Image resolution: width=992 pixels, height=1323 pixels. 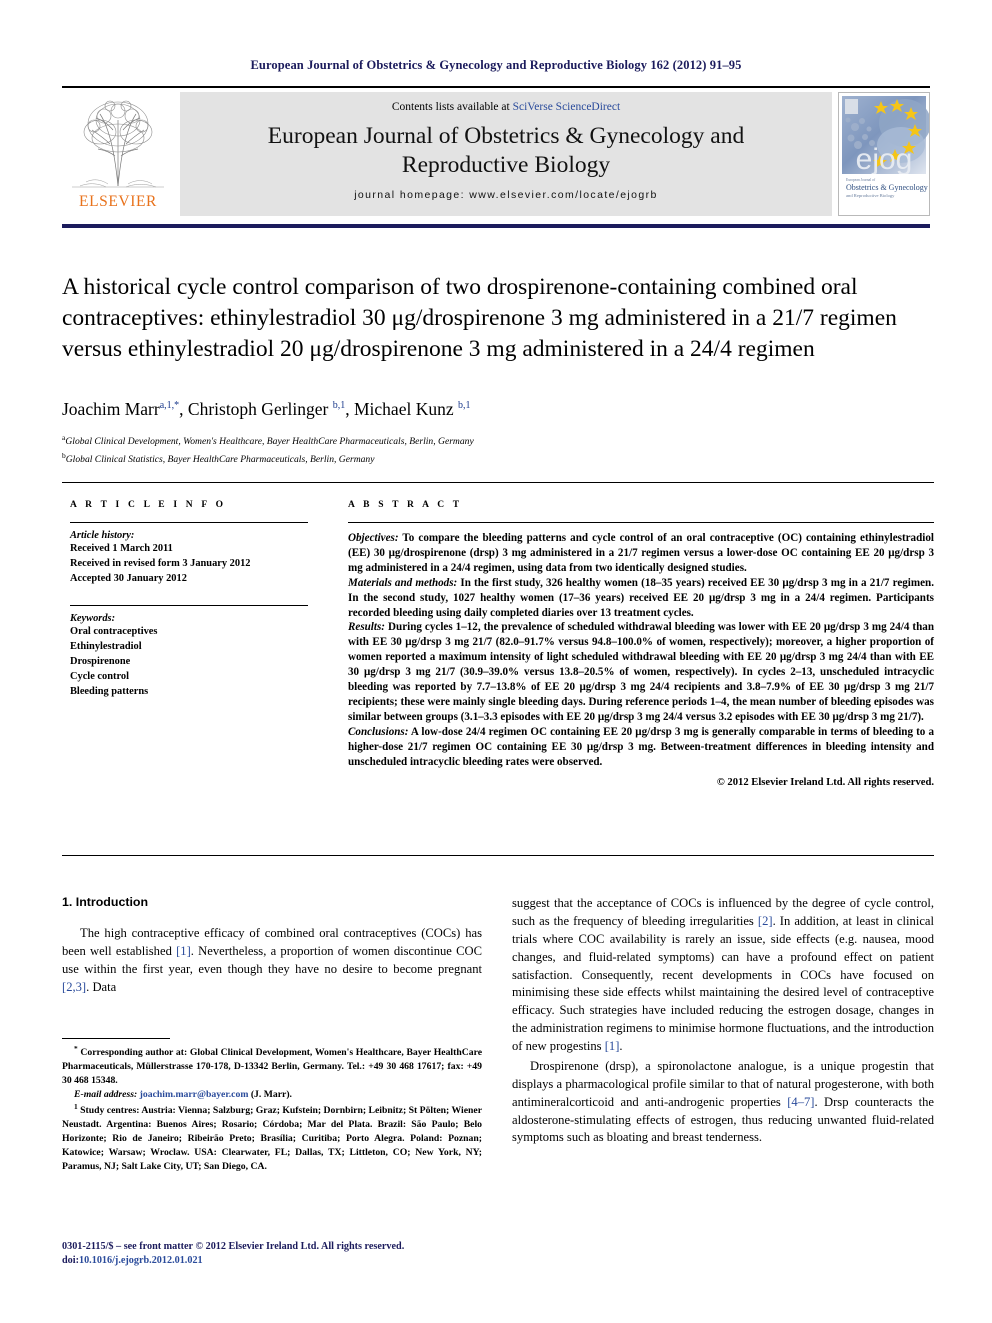 What do you see at coordinates (99, 677) in the screenshot?
I see `keyword-item-4: Cycle control` at bounding box center [99, 677].